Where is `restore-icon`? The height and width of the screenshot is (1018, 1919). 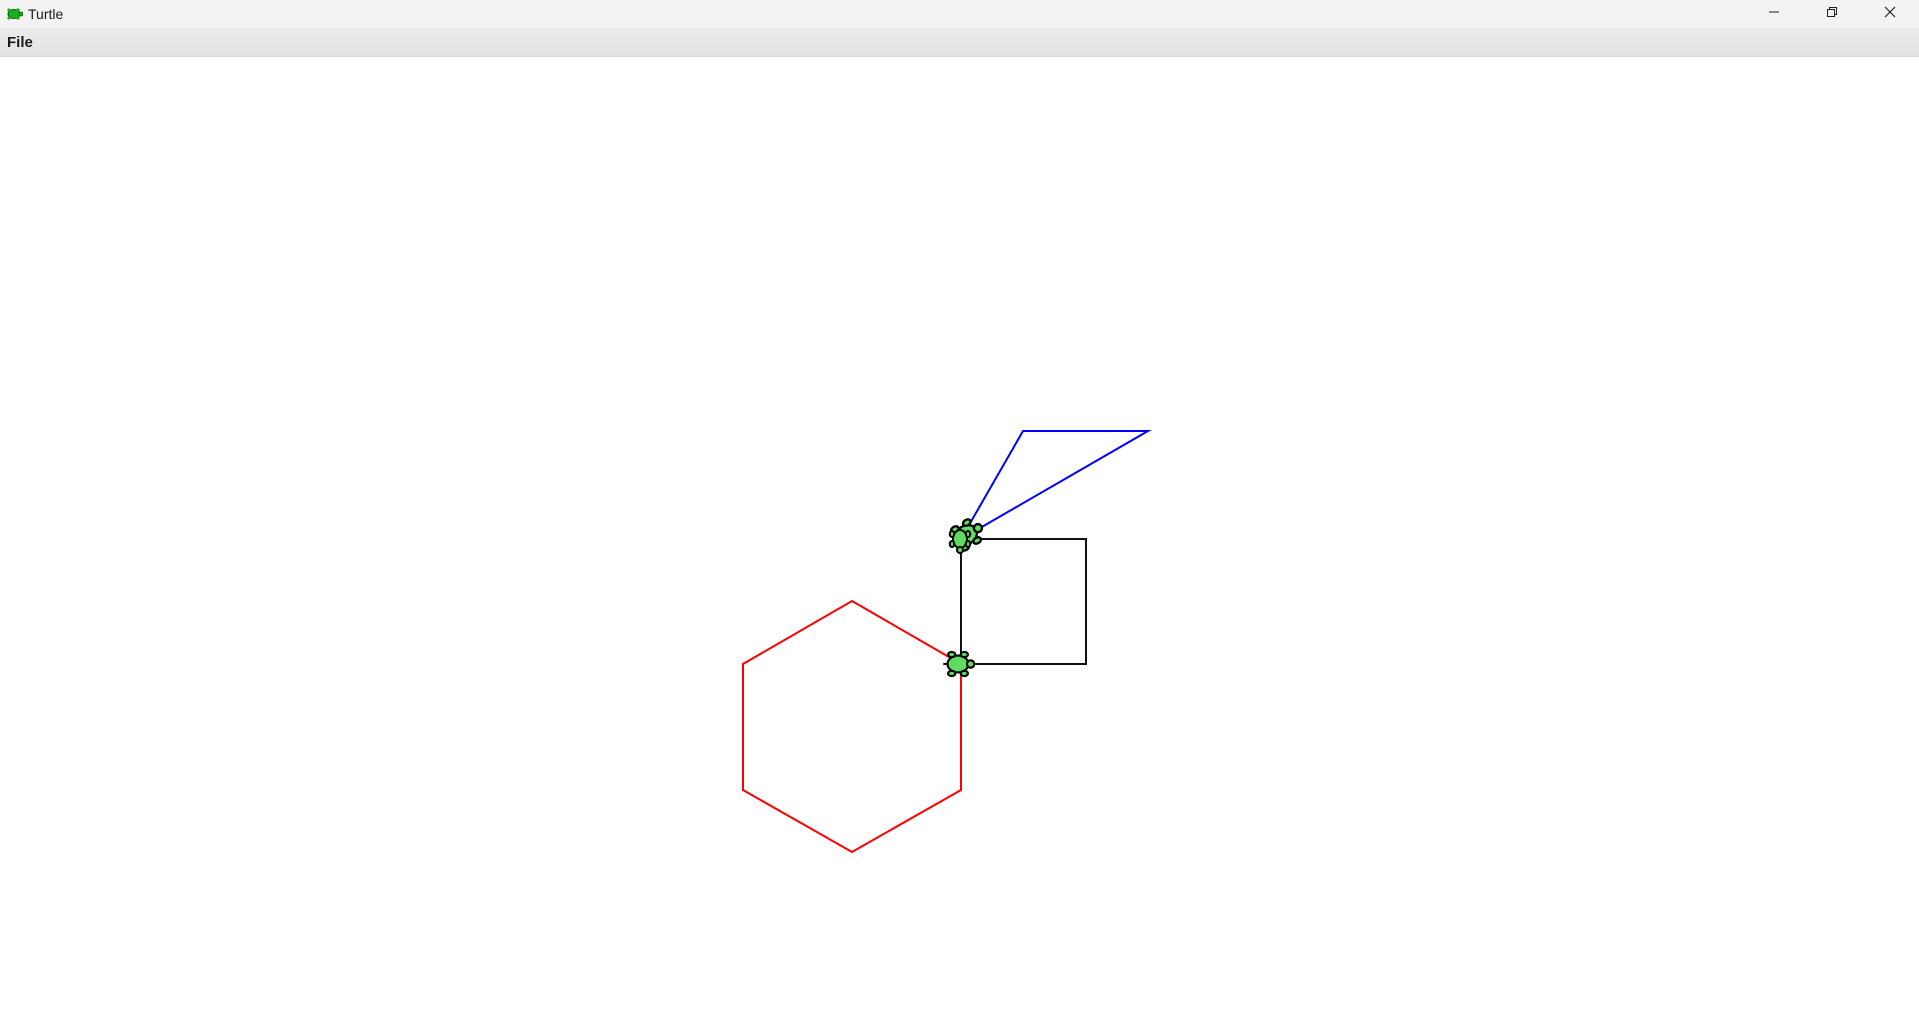
restore-icon is located at coordinates (1832, 14).